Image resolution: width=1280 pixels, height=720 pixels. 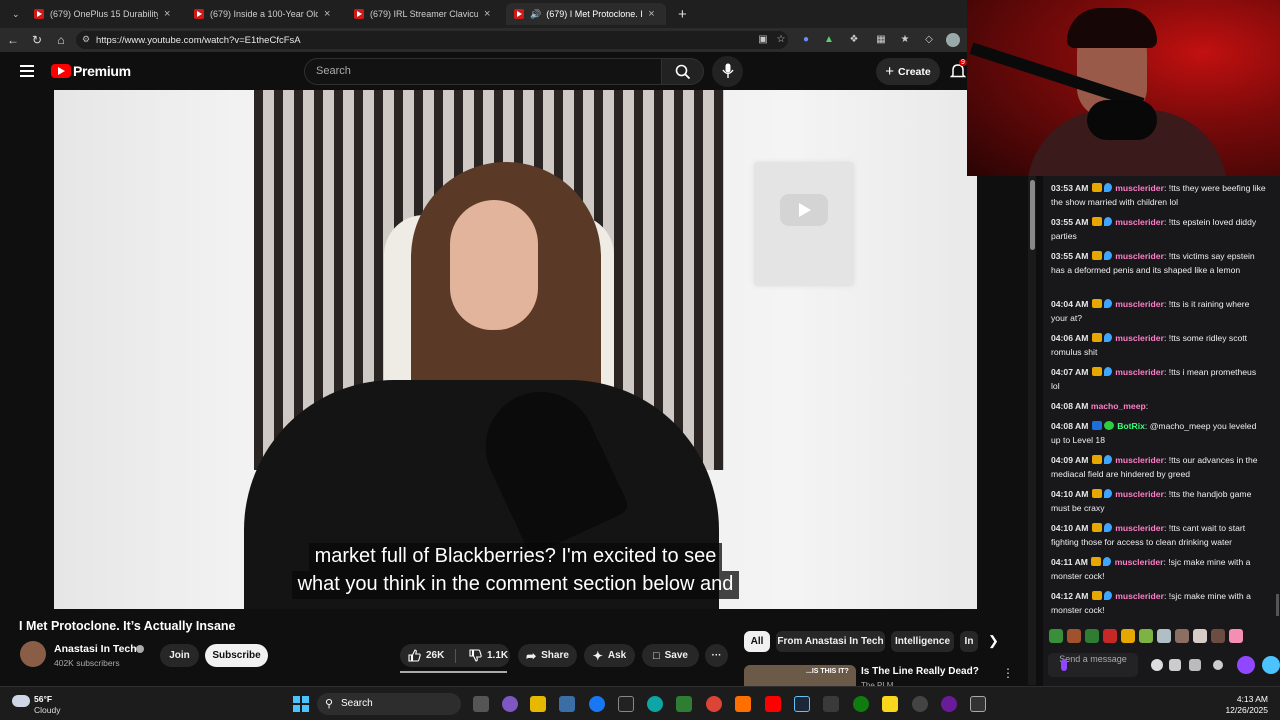 What do you see at coordinates (426, 14) in the screenshot?
I see `browser-tab-3: (679) IRL Streamer Clavicular Just G ×` at bounding box center [426, 14].